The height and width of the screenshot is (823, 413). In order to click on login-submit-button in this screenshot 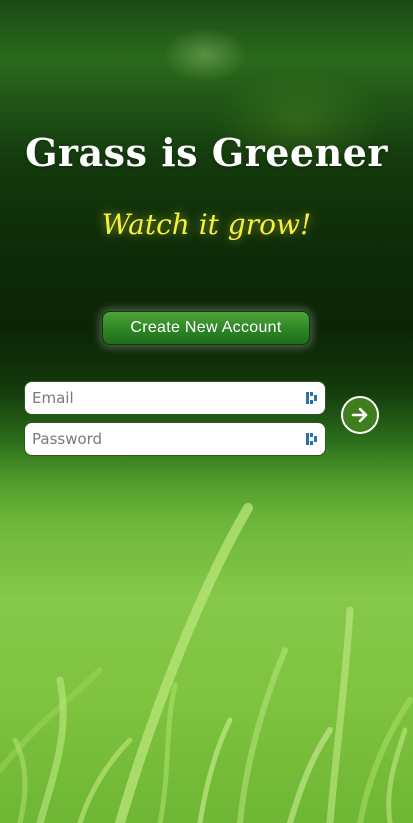, I will do `click(360, 415)`.